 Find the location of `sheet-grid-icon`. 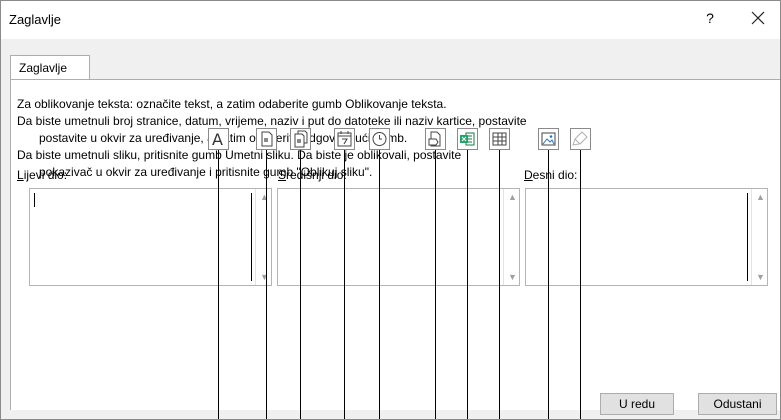

sheet-grid-icon is located at coordinates (499, 139).